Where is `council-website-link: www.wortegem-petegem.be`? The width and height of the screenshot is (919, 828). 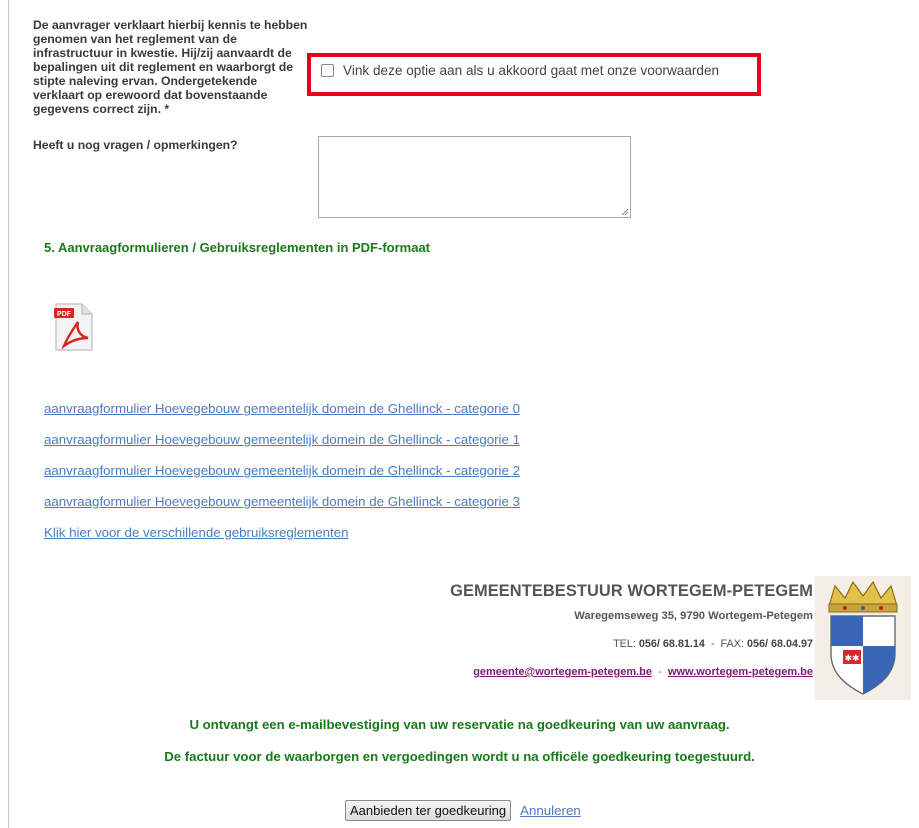
council-website-link: www.wortegem-petegem.be is located at coordinates (740, 672).